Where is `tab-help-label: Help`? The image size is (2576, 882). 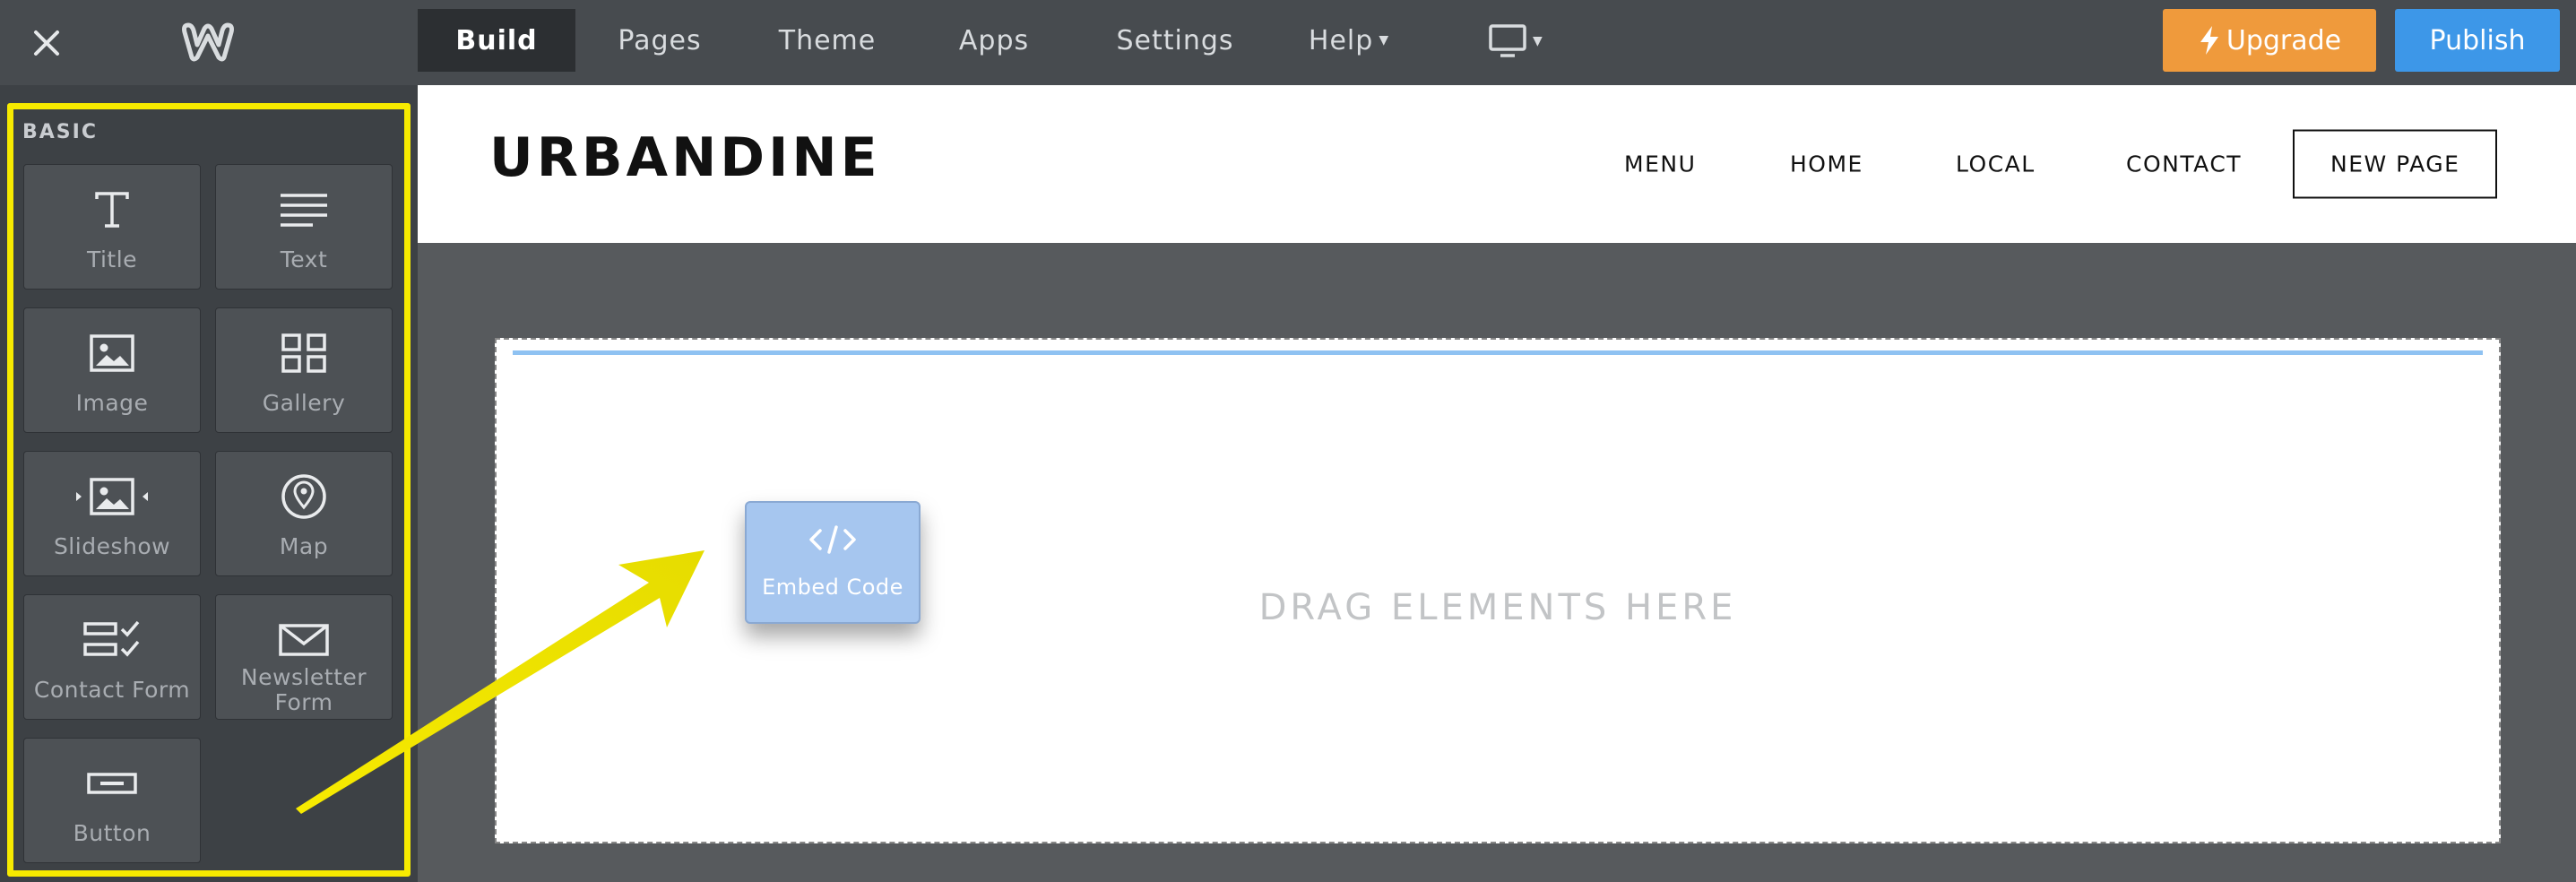 tab-help-label: Help is located at coordinates (1341, 40).